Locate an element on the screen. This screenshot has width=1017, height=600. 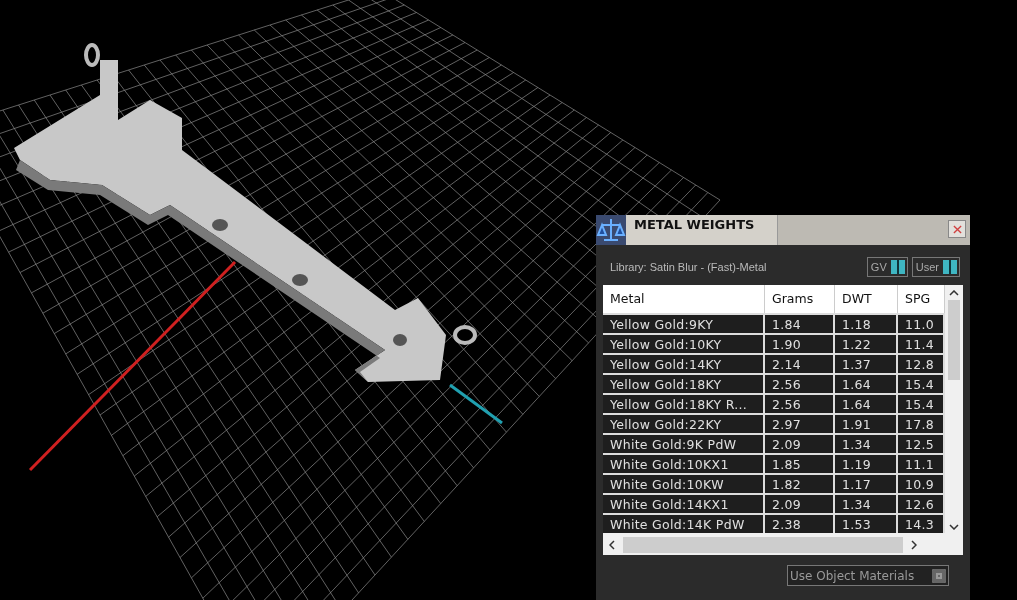
table-cell: 2.97 is located at coordinates (800, 423).